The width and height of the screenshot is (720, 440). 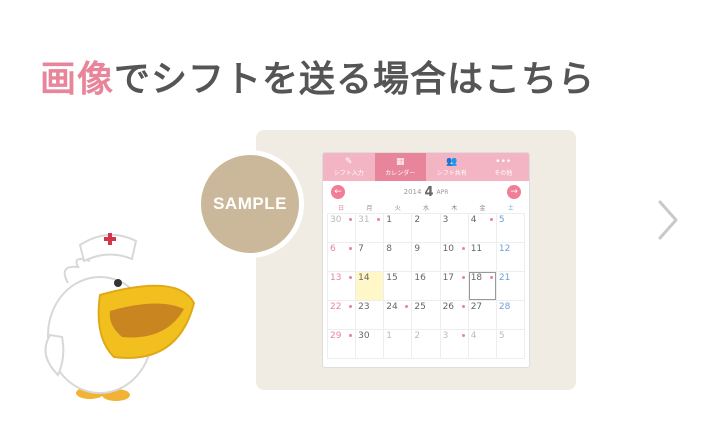 I want to click on page-title-rest: でシフトを送る場合はこちら, so click(x=355, y=79).